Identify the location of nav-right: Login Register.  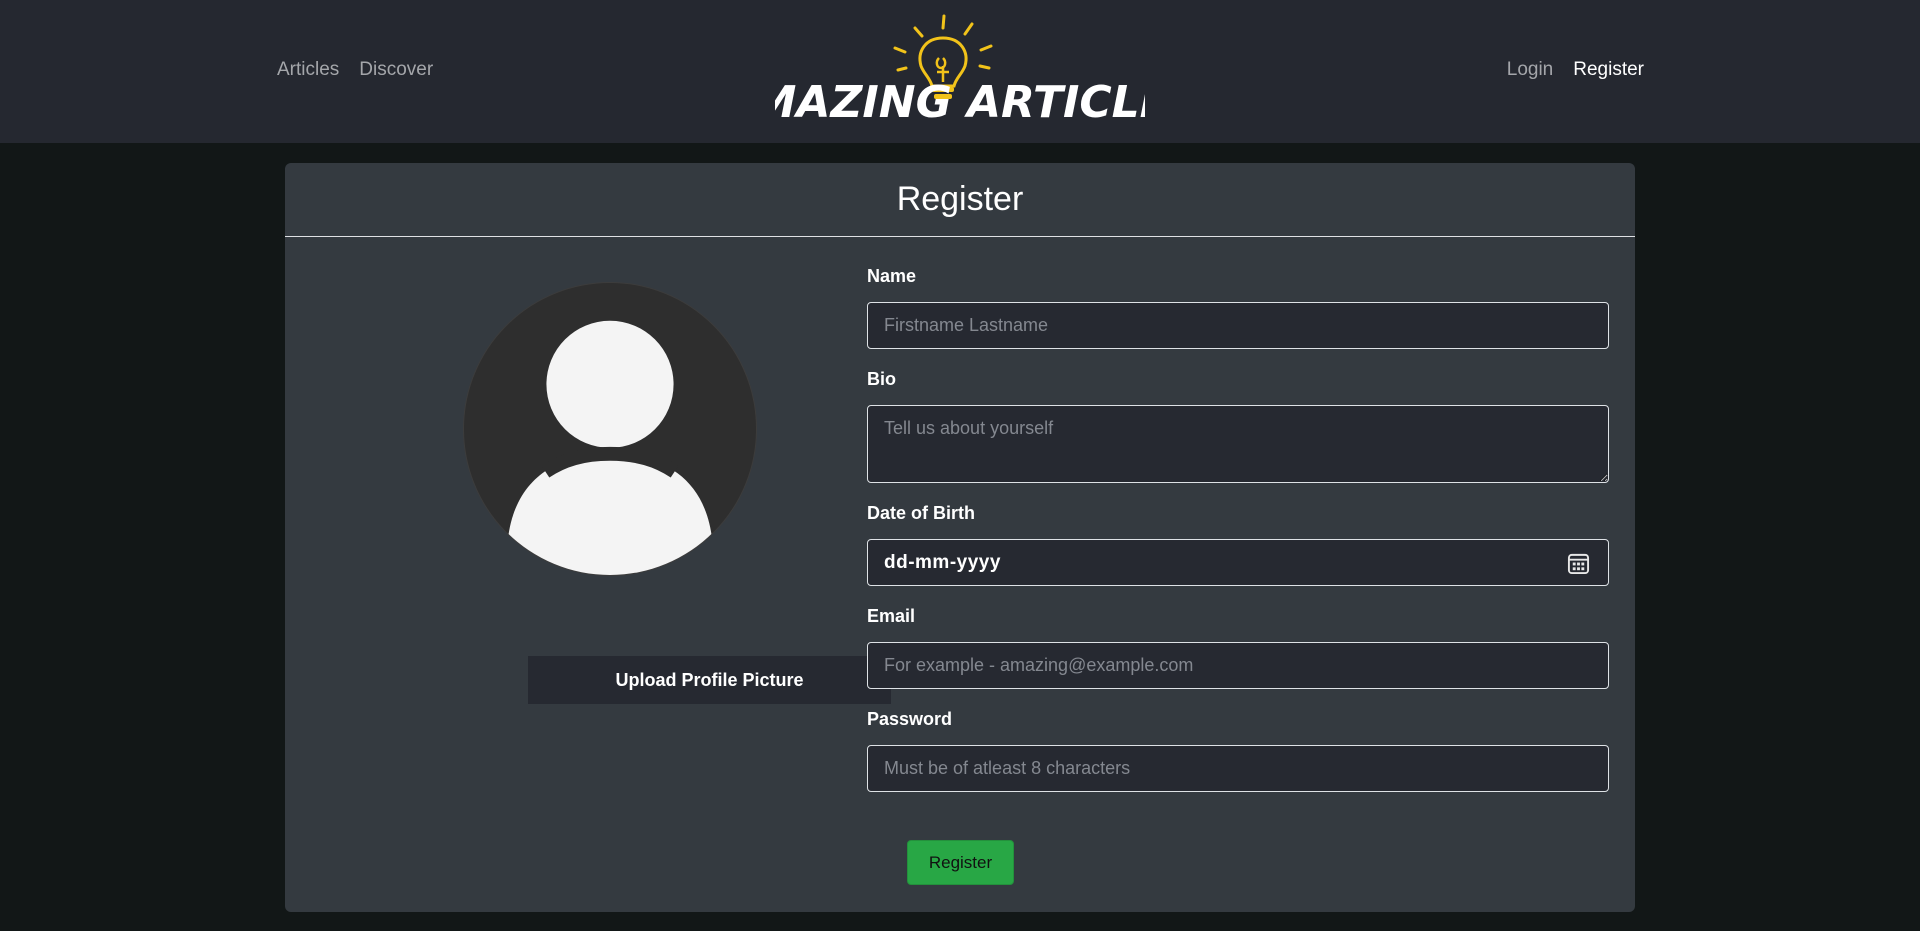
(1575, 70).